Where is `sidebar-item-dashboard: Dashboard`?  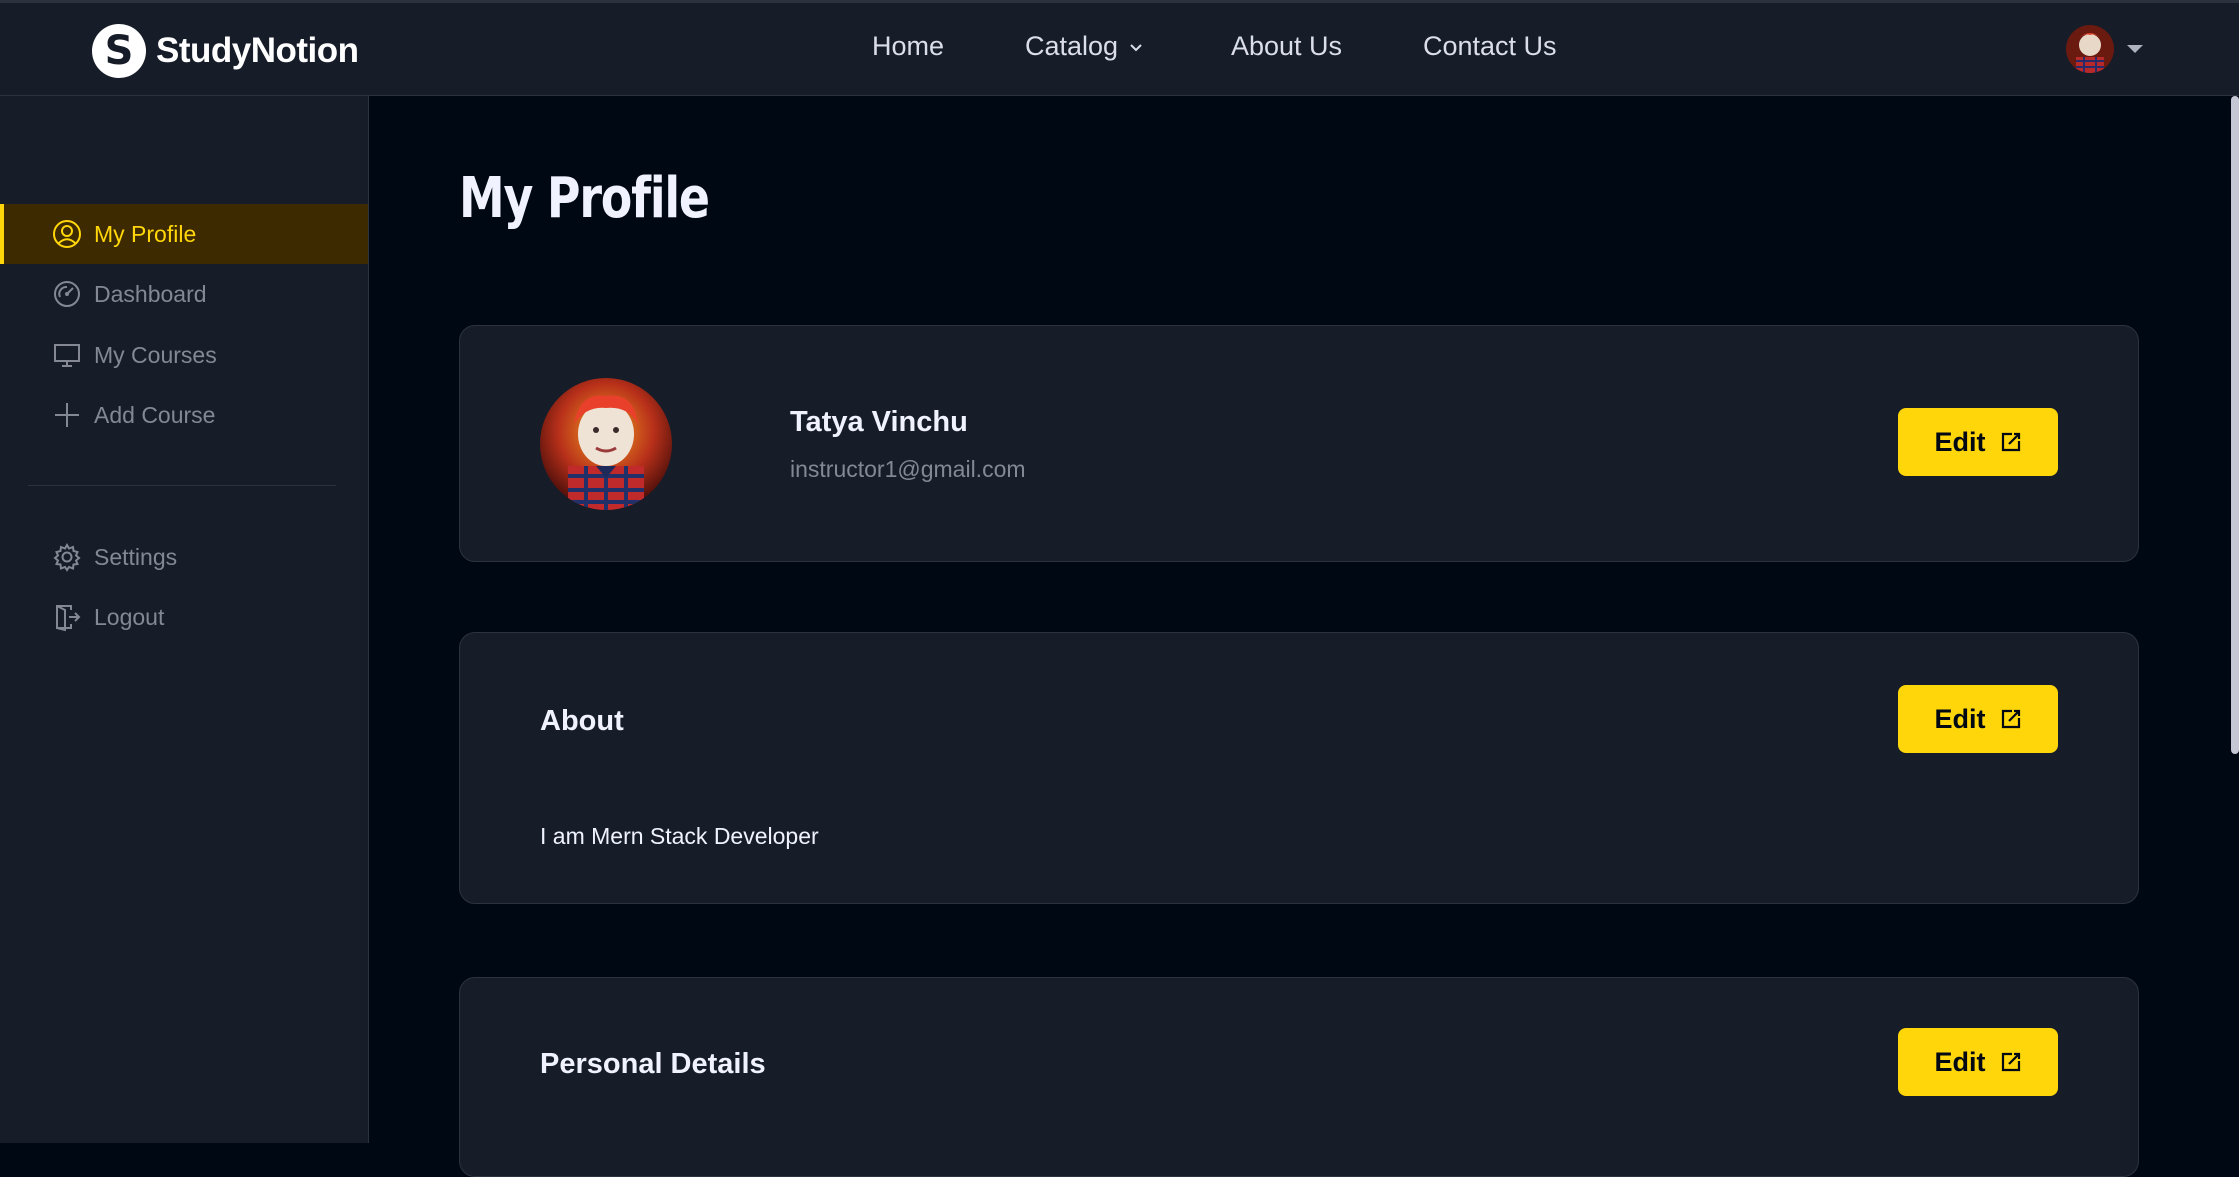
sidebar-item-dashboard: Dashboard is located at coordinates (184, 294).